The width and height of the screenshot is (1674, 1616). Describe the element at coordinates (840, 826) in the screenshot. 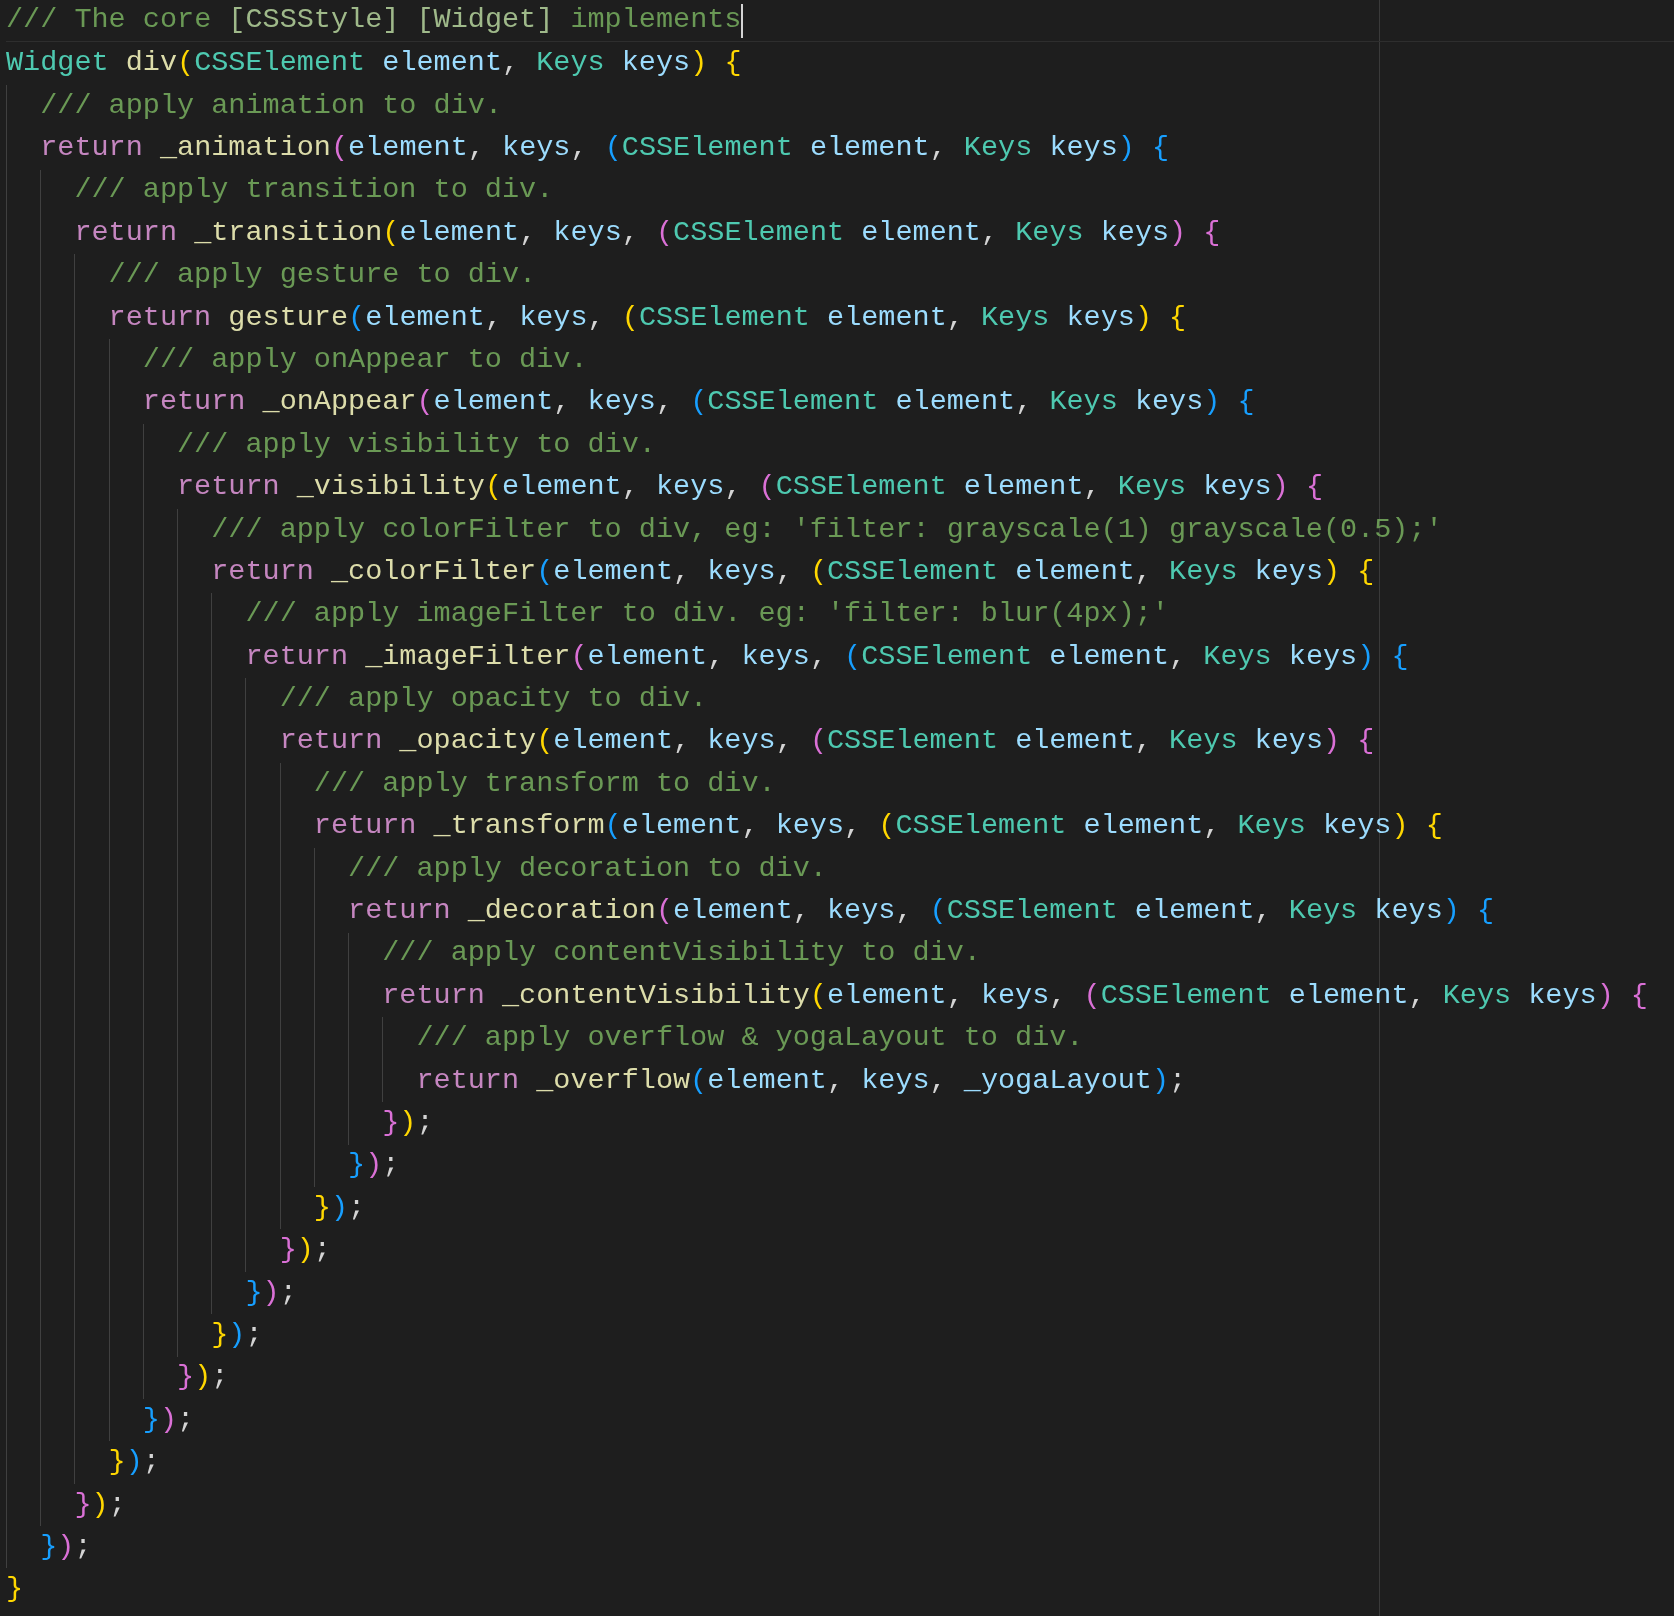

I see `code-line: return _transform(element, keys, (CSSElement element, Keys keys) {` at that location.